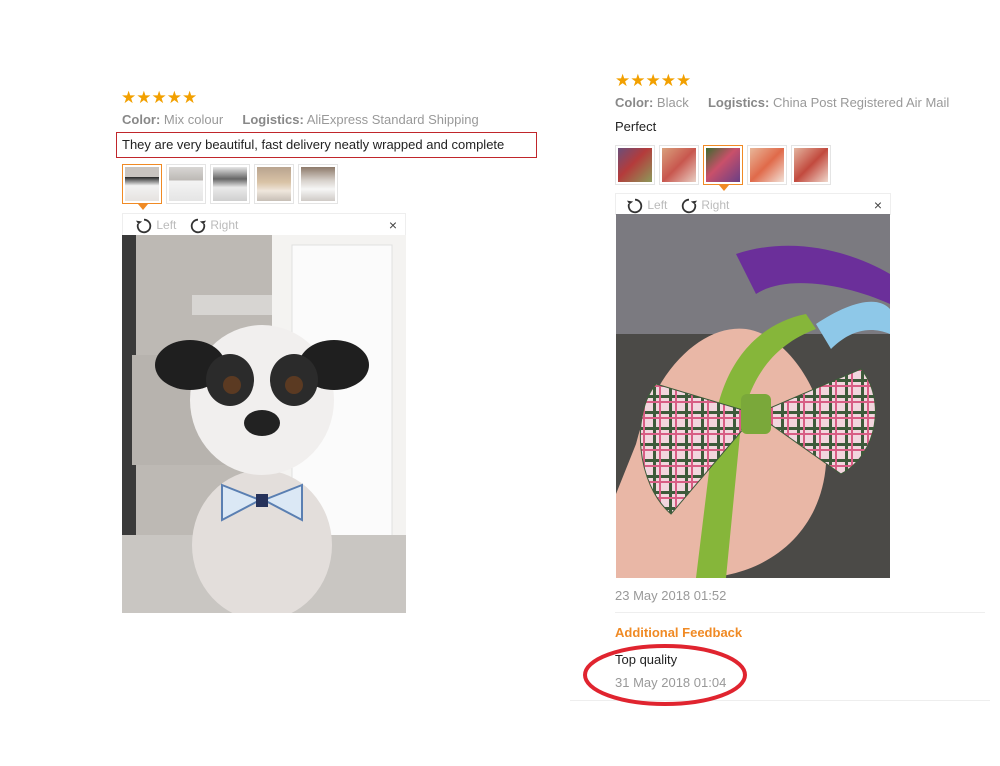 The image size is (1000, 766). Describe the element at coordinates (679, 632) in the screenshot. I see `additional-feedback-title: Additional Feedback` at that location.